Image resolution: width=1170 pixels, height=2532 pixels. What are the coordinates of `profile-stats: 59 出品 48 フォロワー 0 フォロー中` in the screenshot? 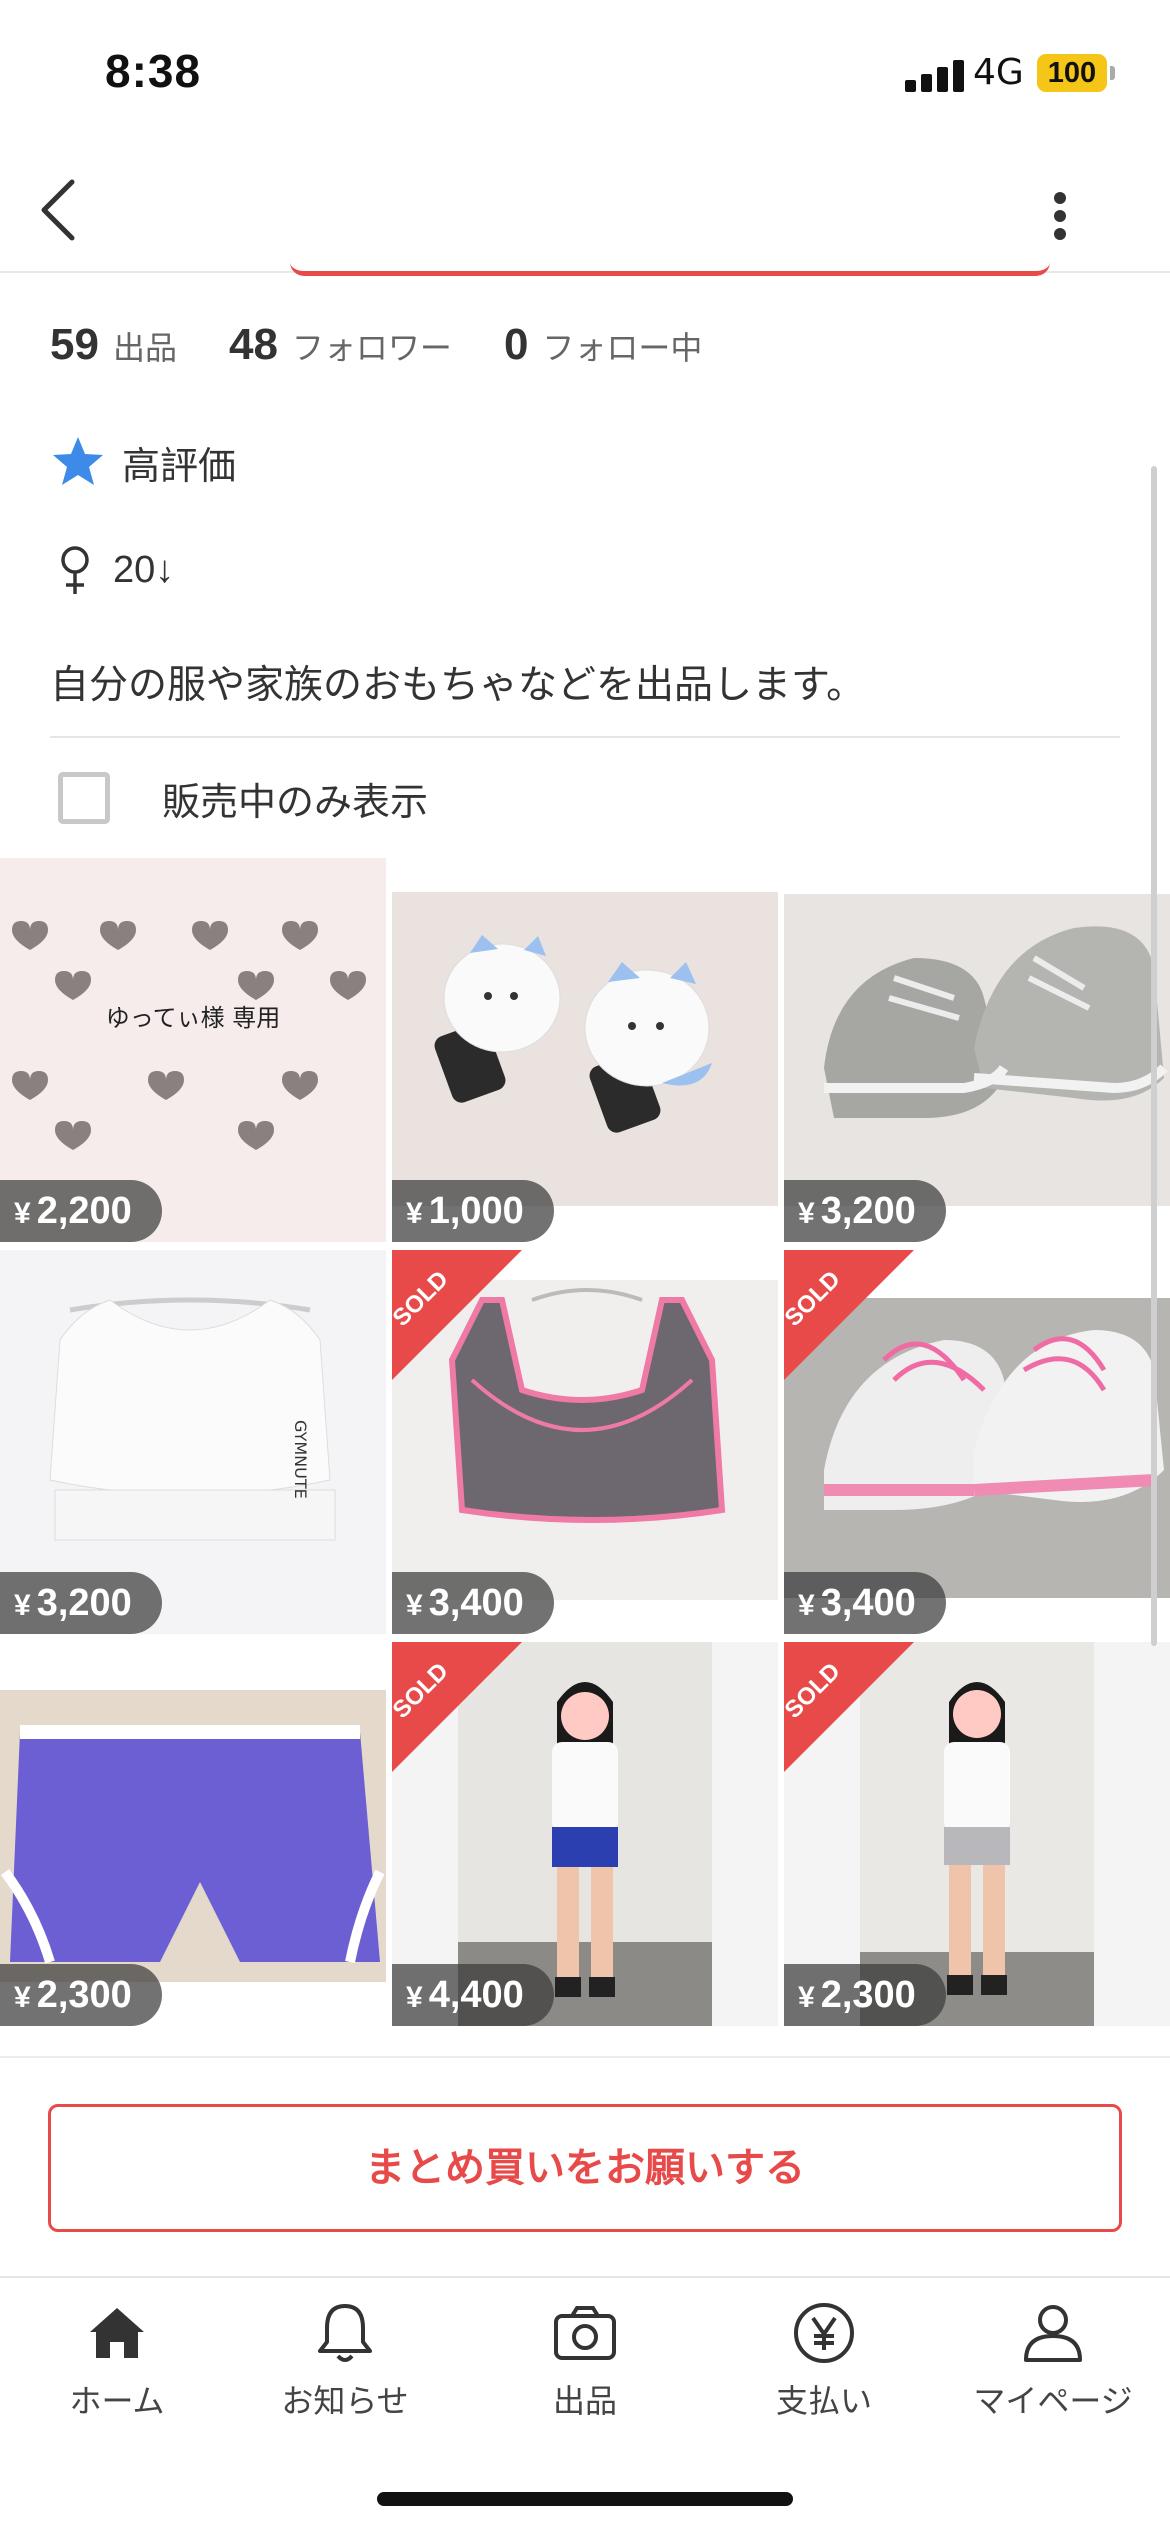 It's located at (402, 355).